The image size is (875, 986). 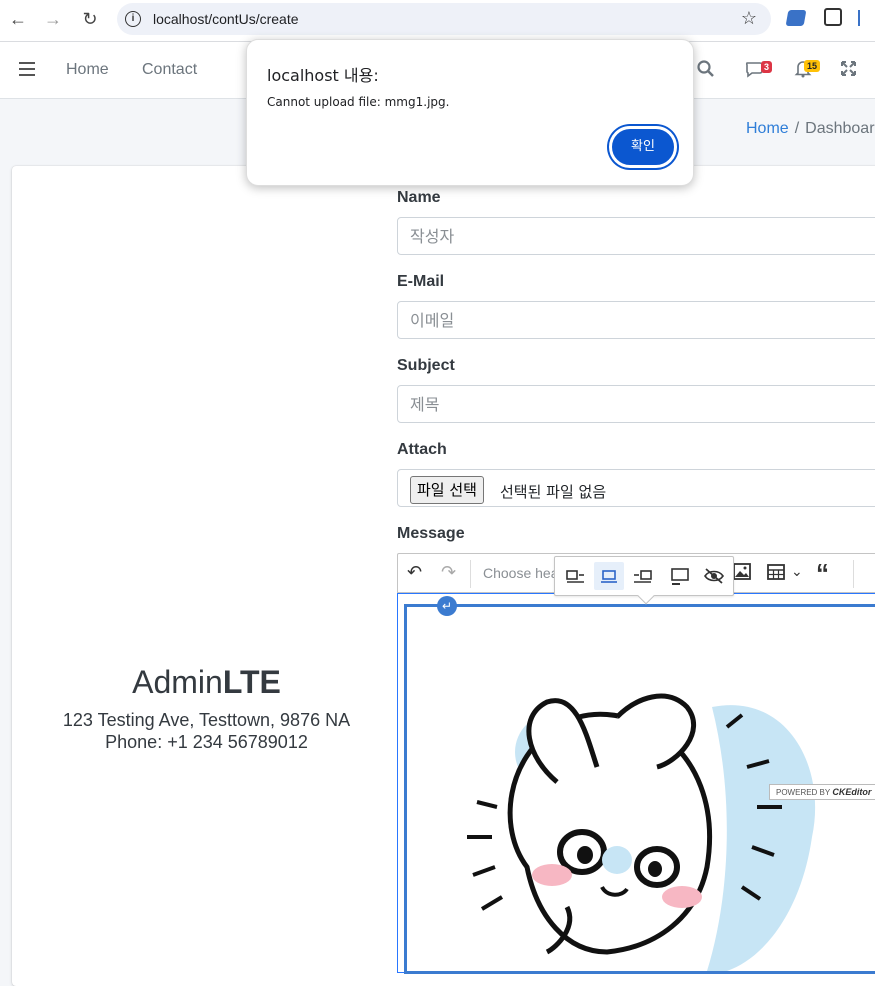 I want to click on fullscreen-icon, so click(x=848, y=71).